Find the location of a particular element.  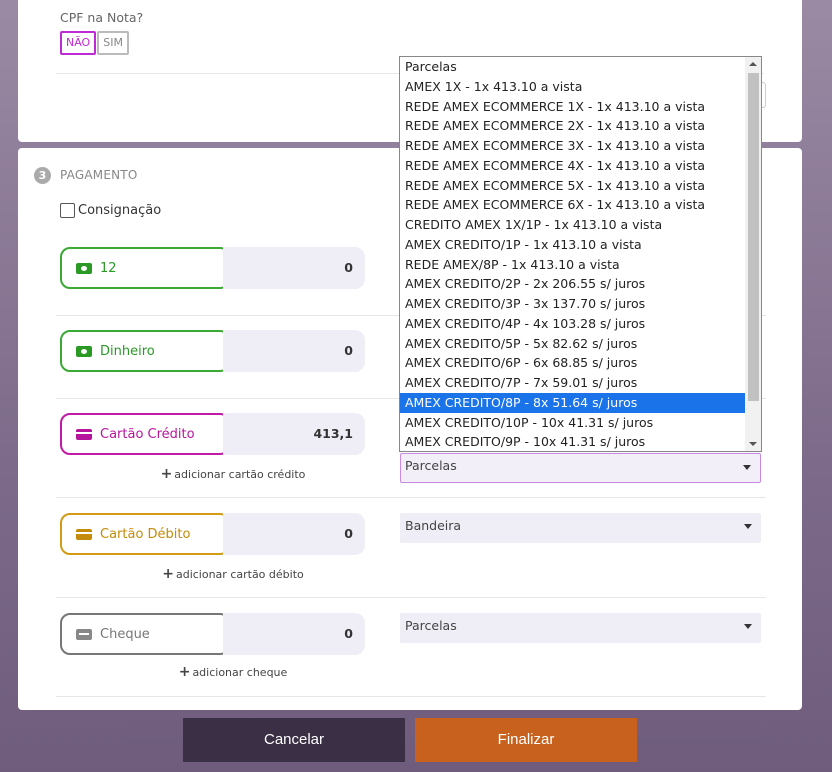

payment-method-debit-card: Cartão Débito is located at coordinates (145, 534).